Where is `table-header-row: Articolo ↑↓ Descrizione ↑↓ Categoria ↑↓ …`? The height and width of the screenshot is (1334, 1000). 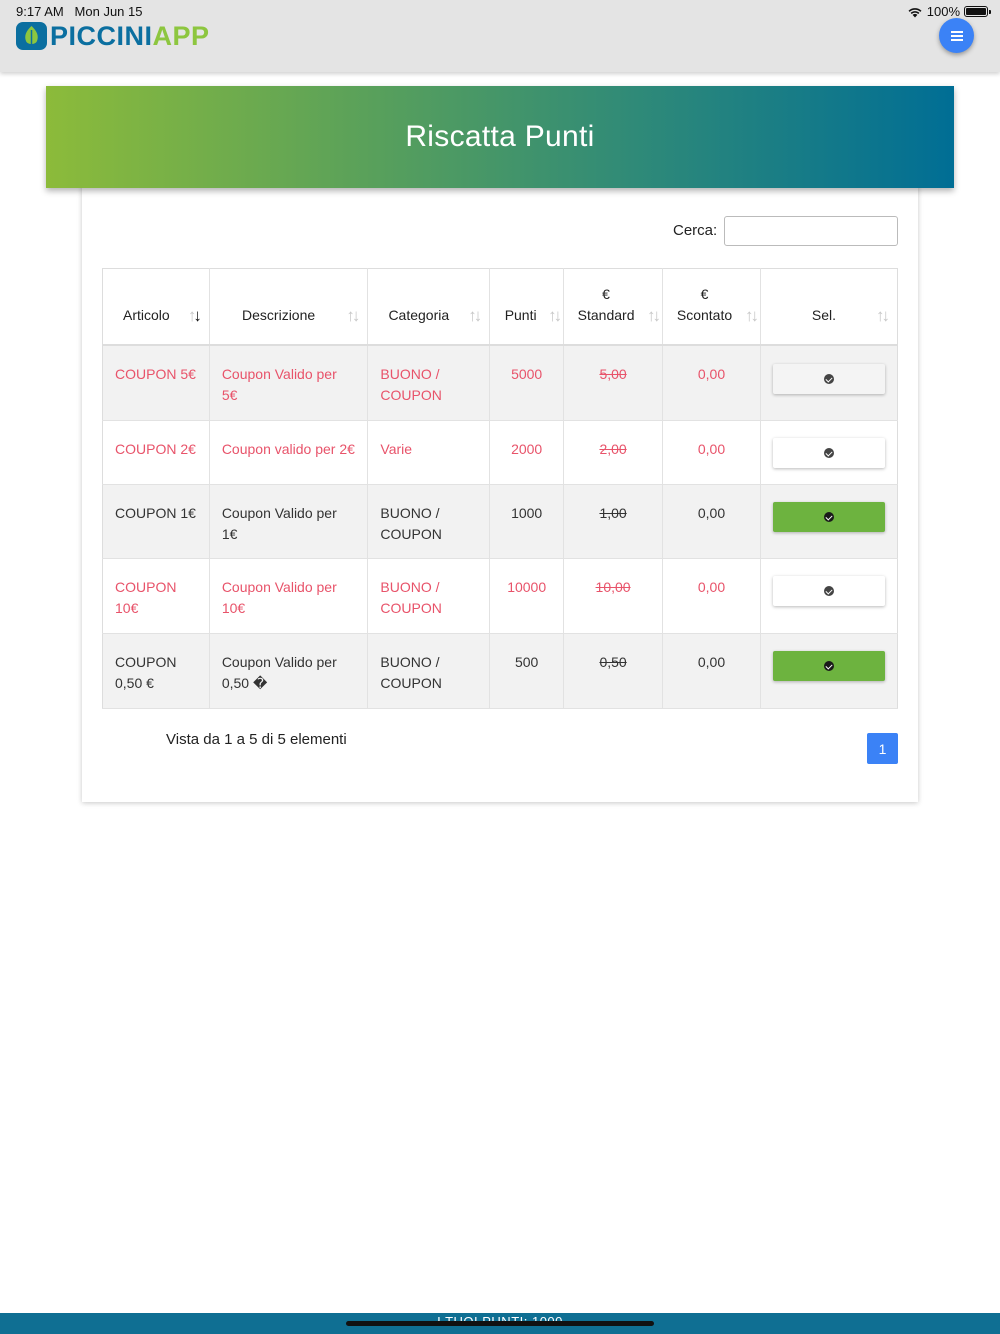
table-header-row: Articolo ↑↓ Descrizione ↑↓ Categoria ↑↓ … is located at coordinates (500, 307).